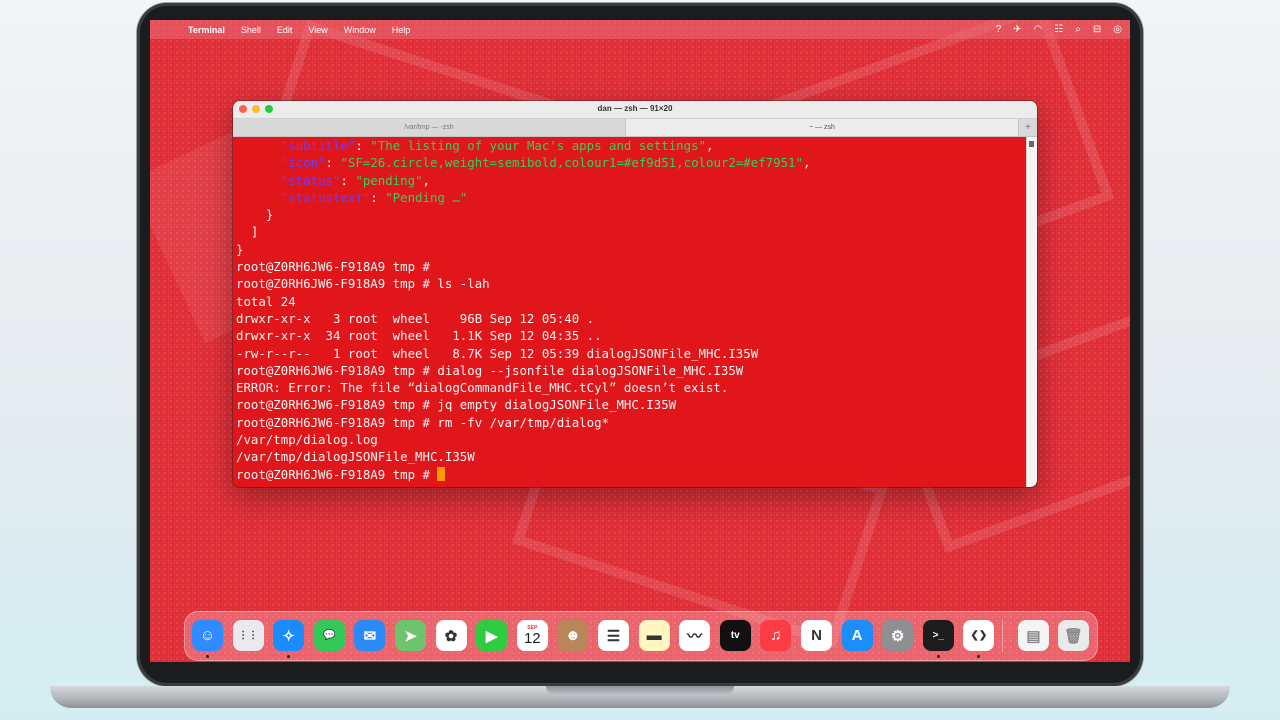 Image resolution: width=1280 pixels, height=720 pixels. I want to click on menu-edit: Edit, so click(285, 30).